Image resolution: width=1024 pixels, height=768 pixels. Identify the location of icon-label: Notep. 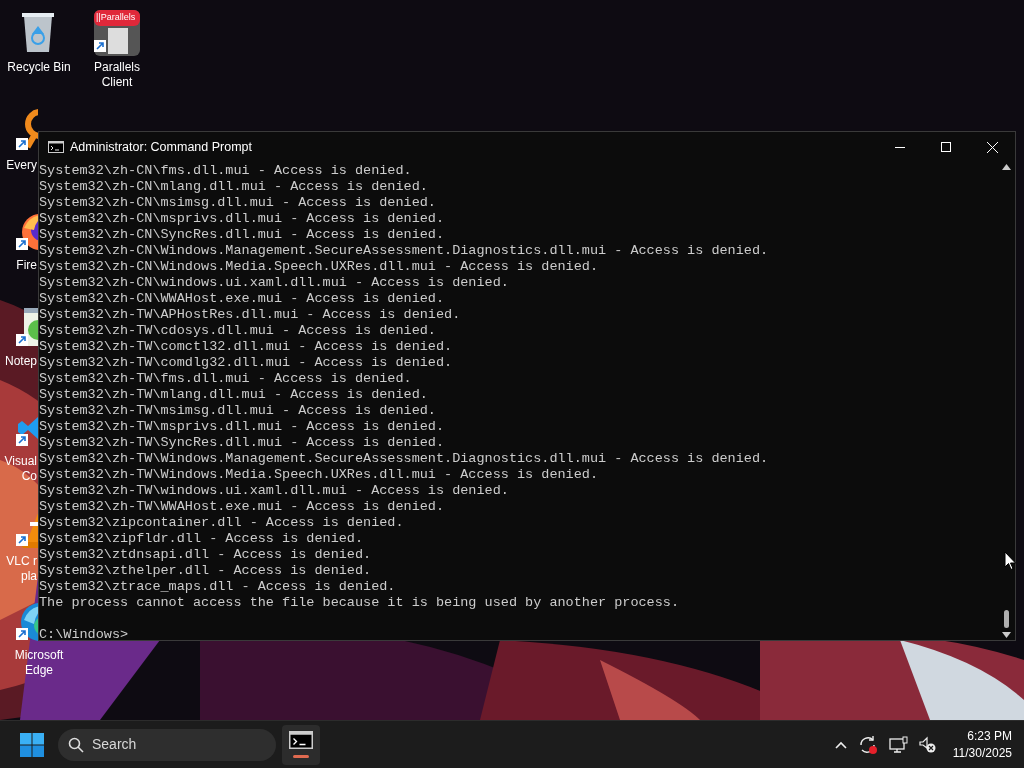
(18, 361).